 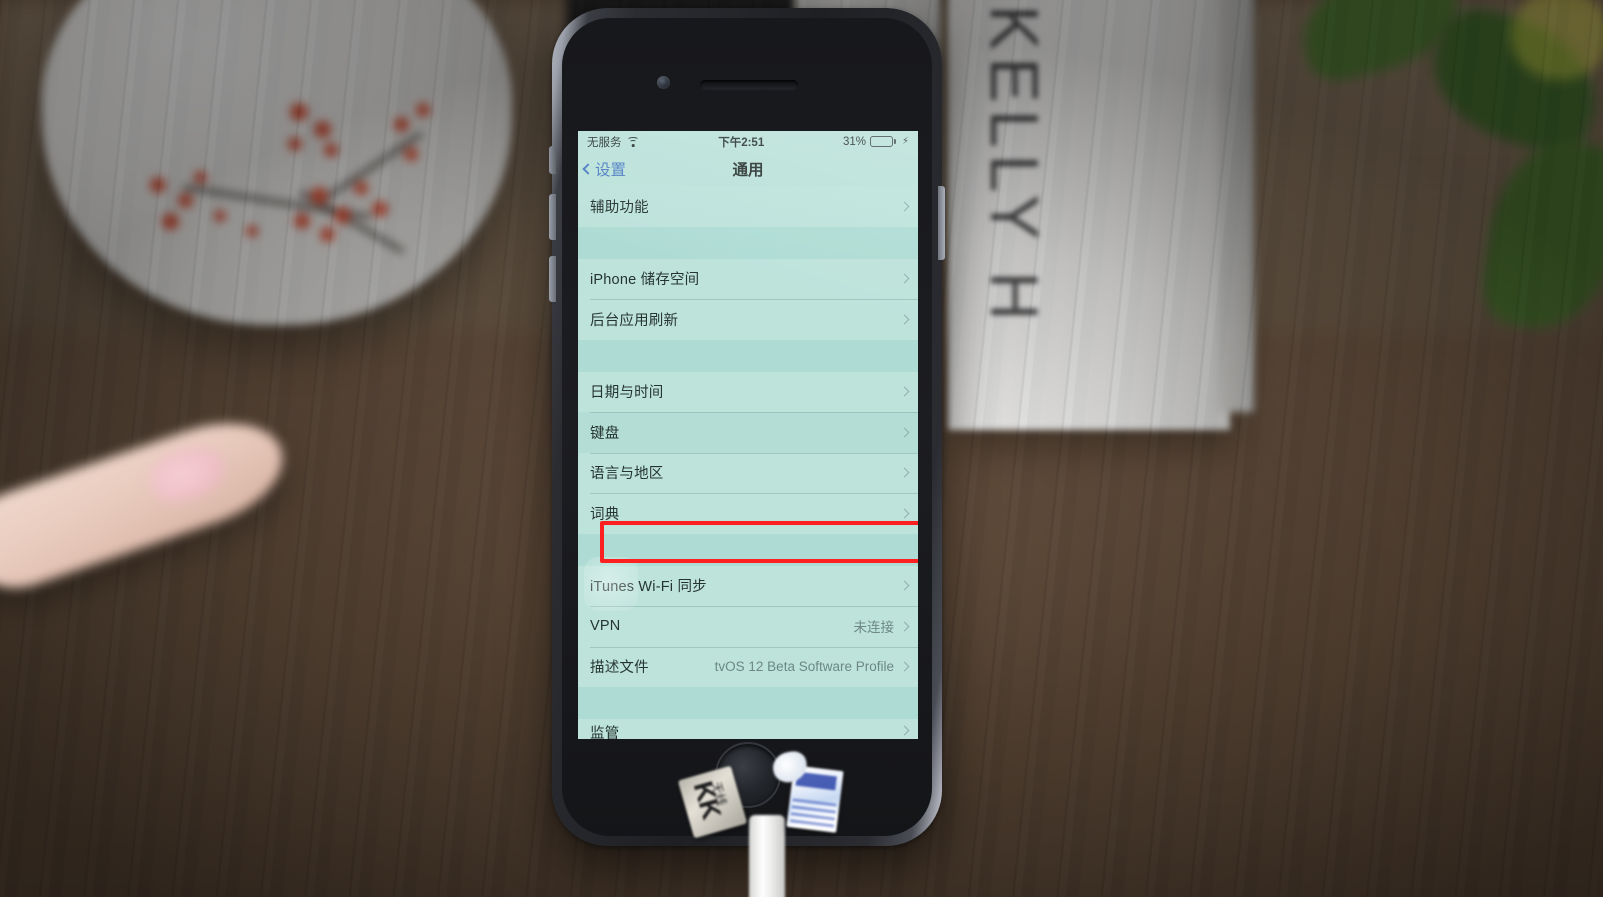 What do you see at coordinates (748, 513) in the screenshot?
I see `settings-row-dictionary: 词典` at bounding box center [748, 513].